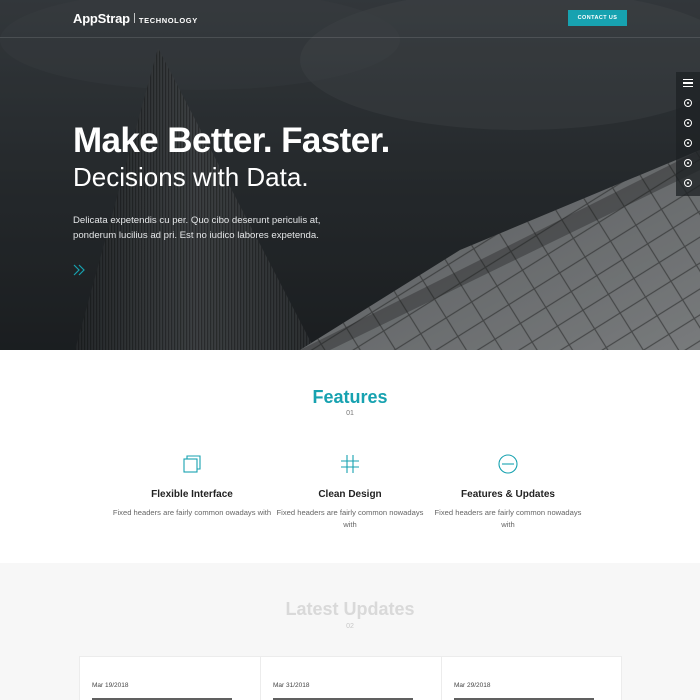 The height and width of the screenshot is (700, 700). I want to click on scroll-down-arrow-icon, so click(79, 270).